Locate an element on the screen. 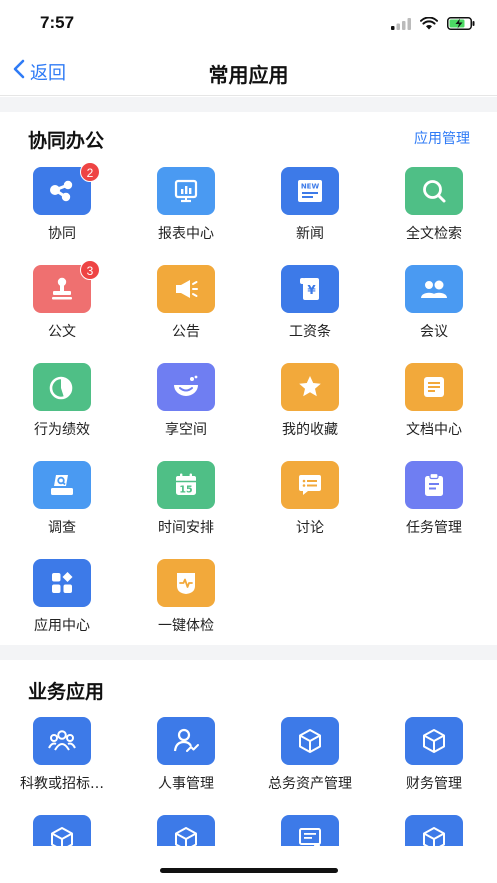  star-icon is located at coordinates (310, 387).